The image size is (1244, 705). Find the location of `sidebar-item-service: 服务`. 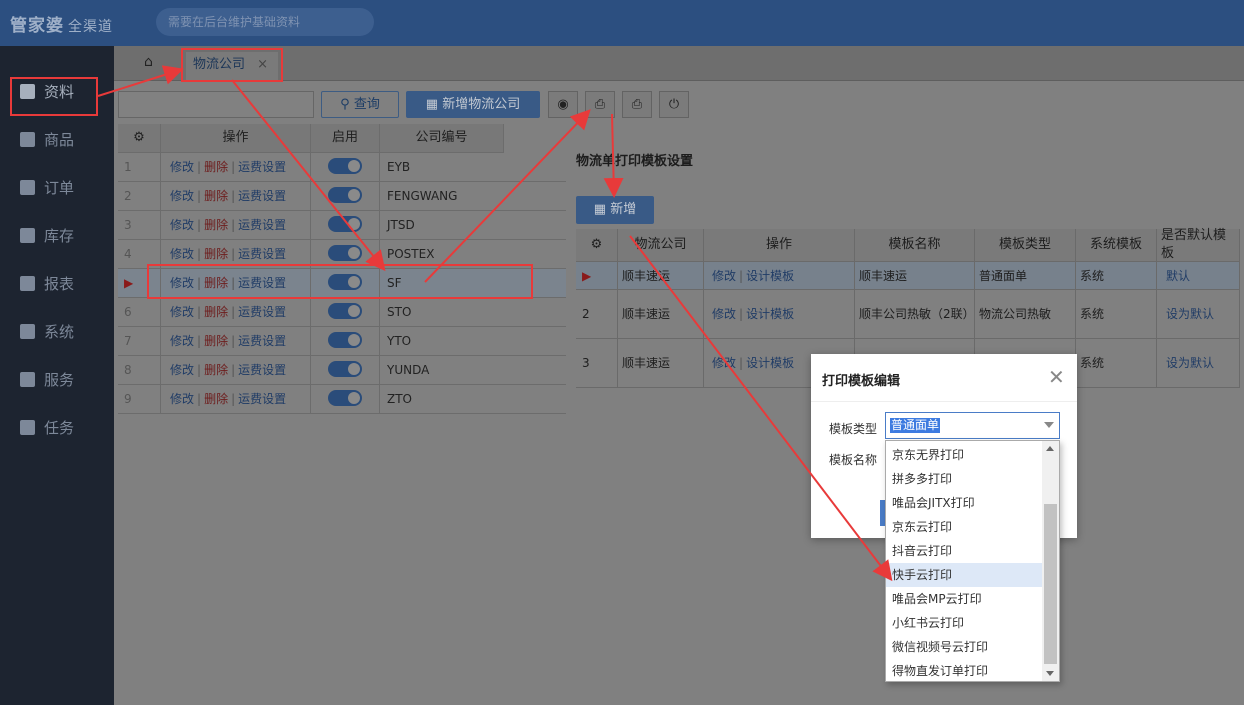

sidebar-item-service: 服务 is located at coordinates (57, 380).